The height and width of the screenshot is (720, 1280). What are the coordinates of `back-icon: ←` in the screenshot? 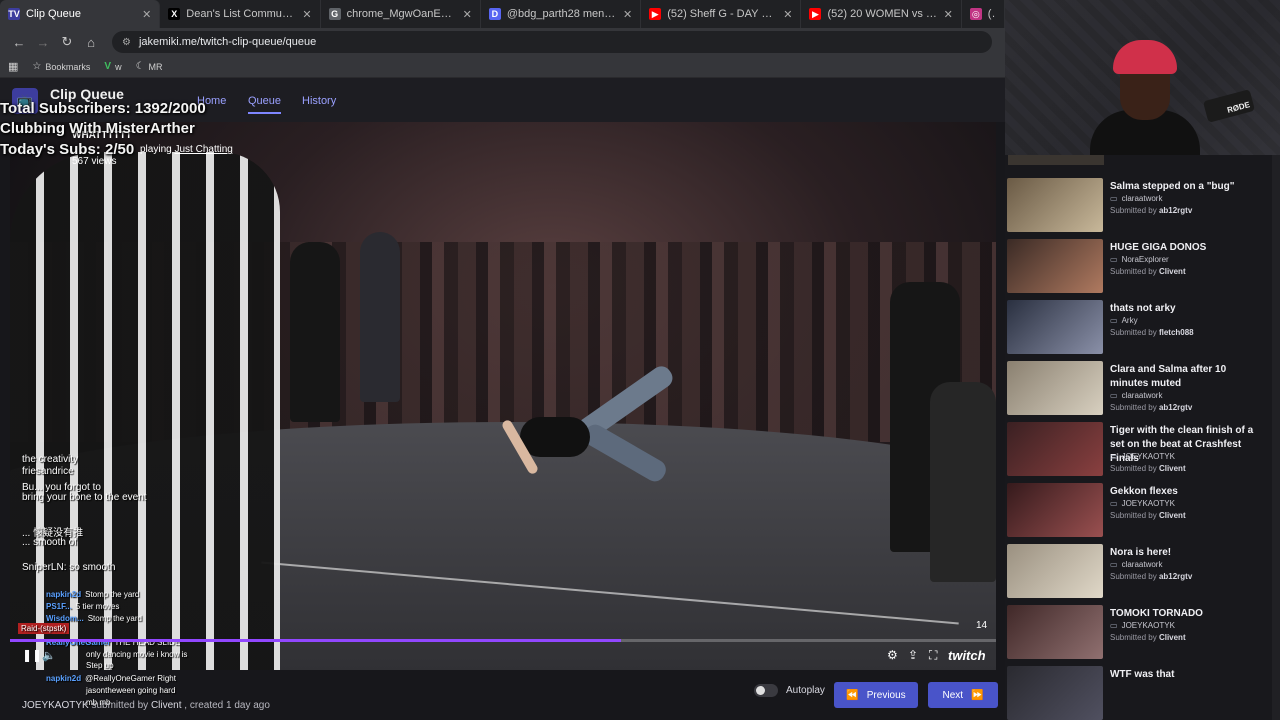 It's located at (19, 42).